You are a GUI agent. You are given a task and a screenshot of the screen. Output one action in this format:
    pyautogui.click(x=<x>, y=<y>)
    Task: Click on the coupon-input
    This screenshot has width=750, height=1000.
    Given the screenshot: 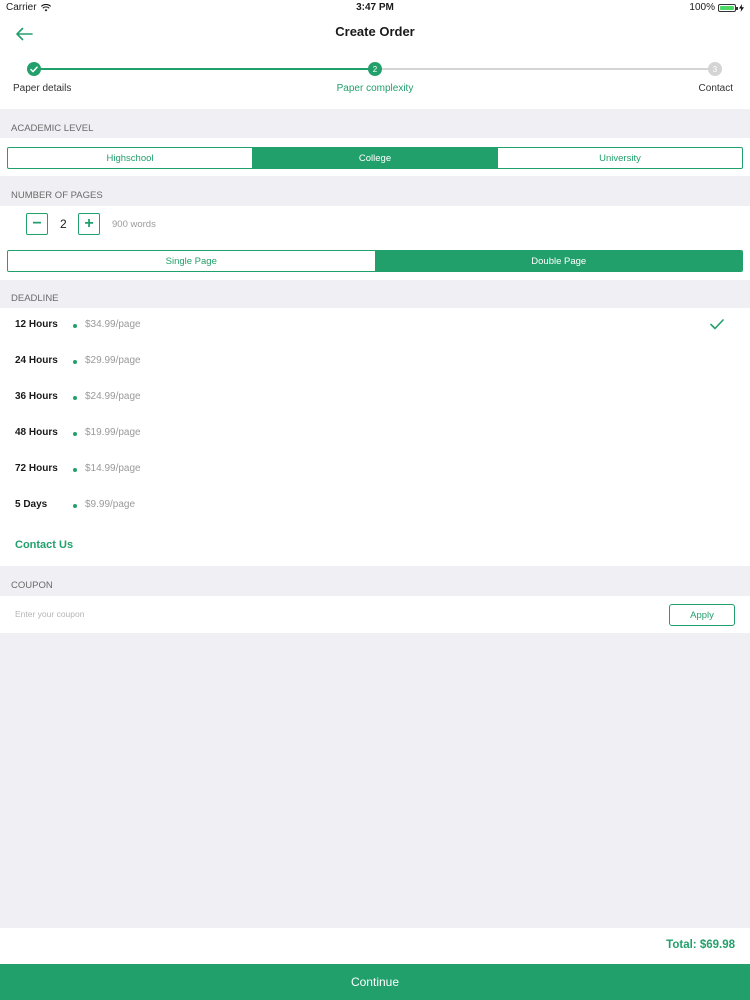 What is the action you would take?
    pyautogui.click(x=325, y=614)
    